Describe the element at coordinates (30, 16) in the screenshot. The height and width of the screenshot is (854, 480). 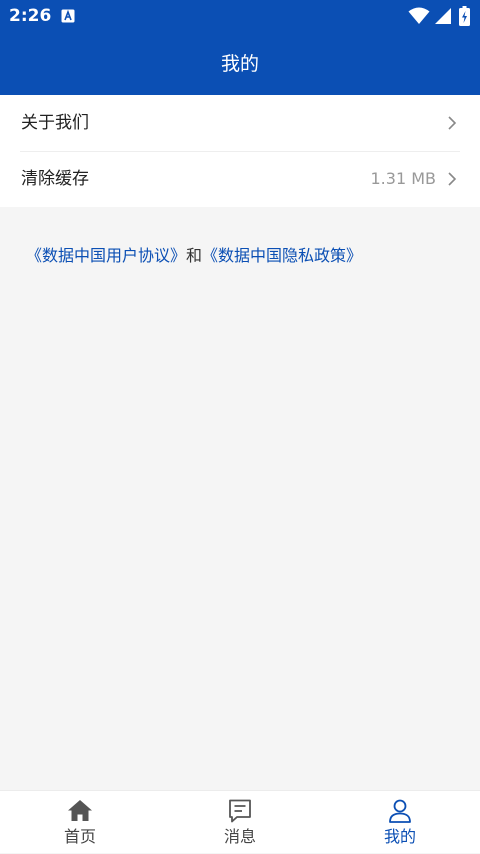
I see `status-time: 2:26` at that location.